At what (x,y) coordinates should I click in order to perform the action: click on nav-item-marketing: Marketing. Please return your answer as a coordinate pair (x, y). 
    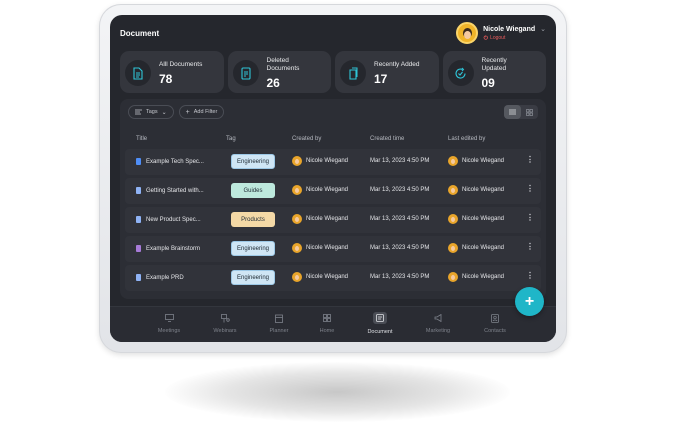
    Looking at the image, I should click on (438, 323).